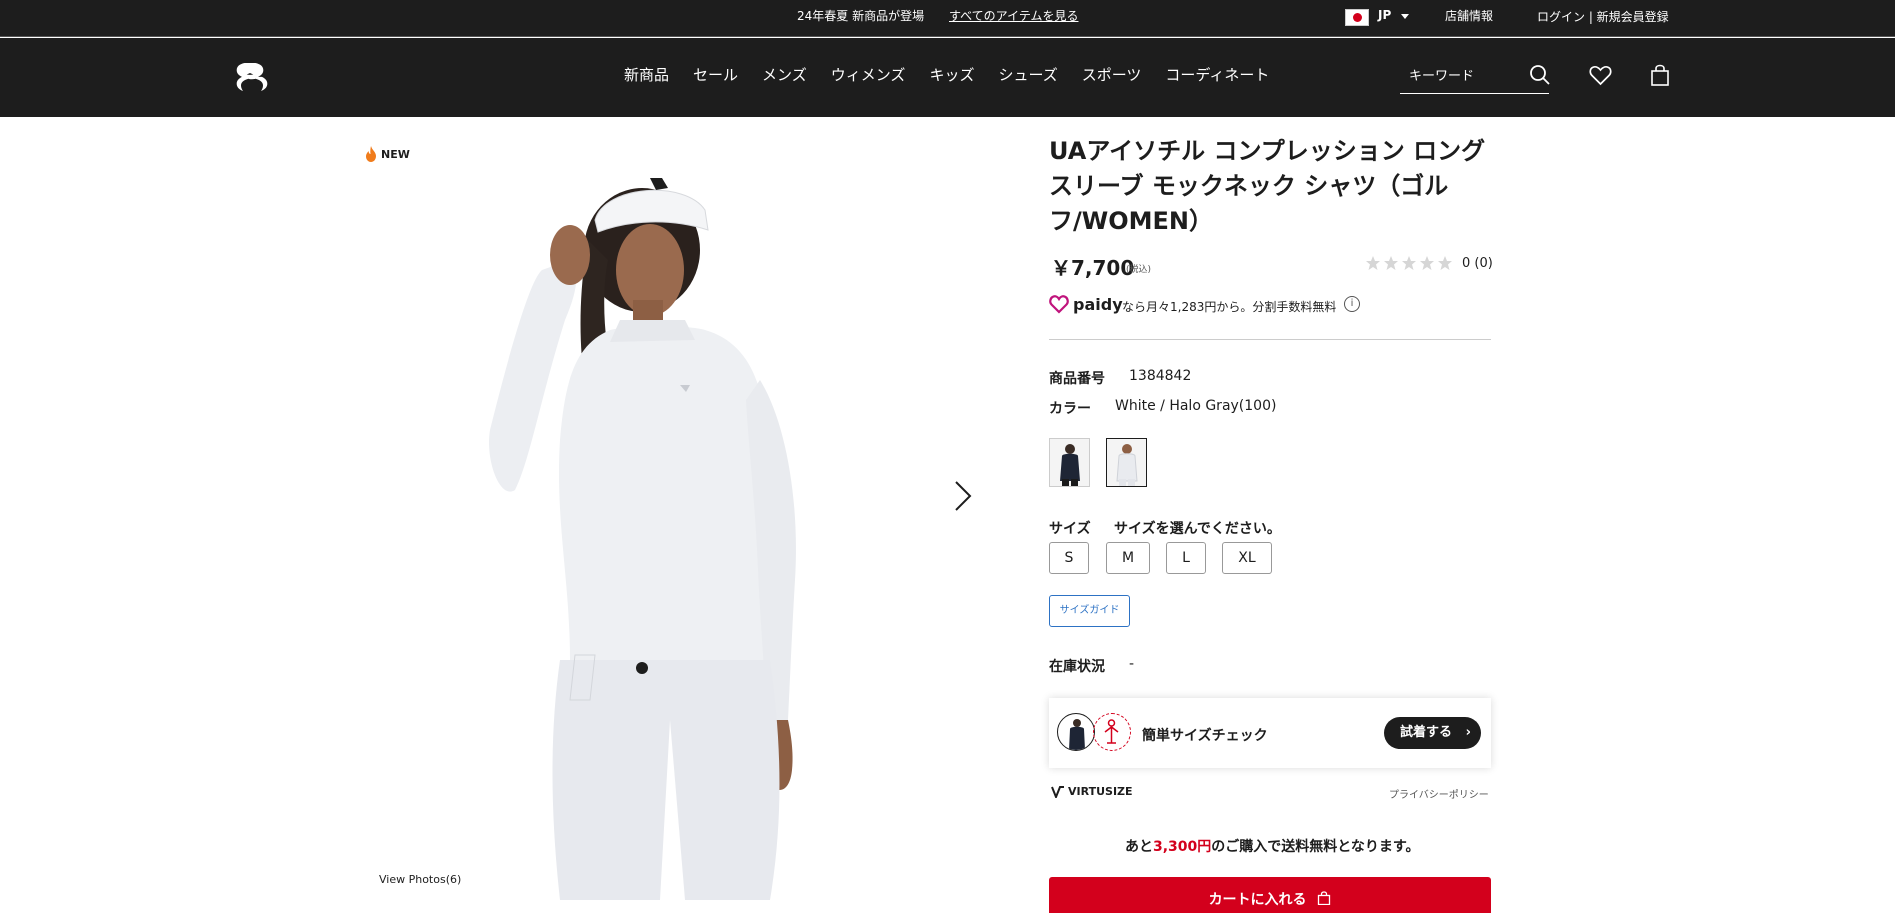 The width and height of the screenshot is (1895, 913). What do you see at coordinates (1077, 379) in the screenshot?
I see `product-number-label: 商品番号` at bounding box center [1077, 379].